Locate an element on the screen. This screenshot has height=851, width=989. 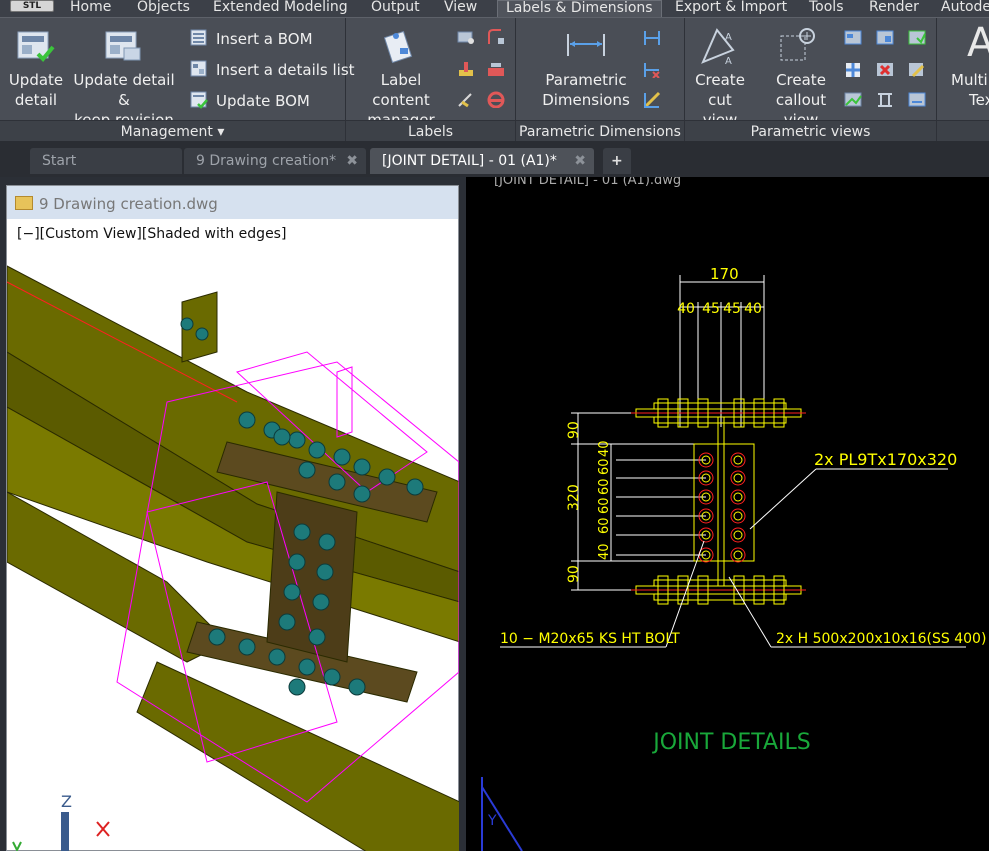
group-management-title: Management ▾ is located at coordinates (172, 131).